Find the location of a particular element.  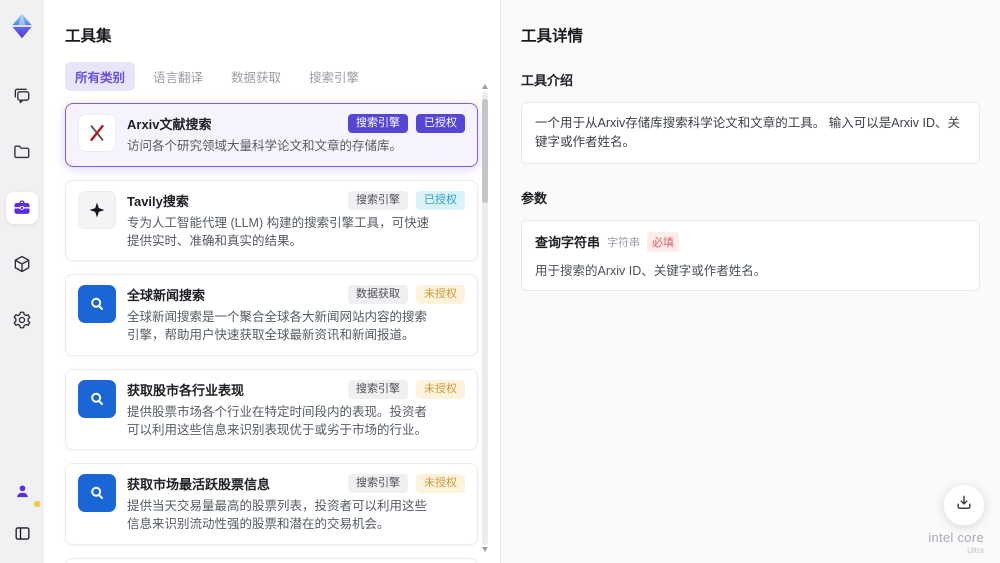

user-icon is located at coordinates (22, 491).